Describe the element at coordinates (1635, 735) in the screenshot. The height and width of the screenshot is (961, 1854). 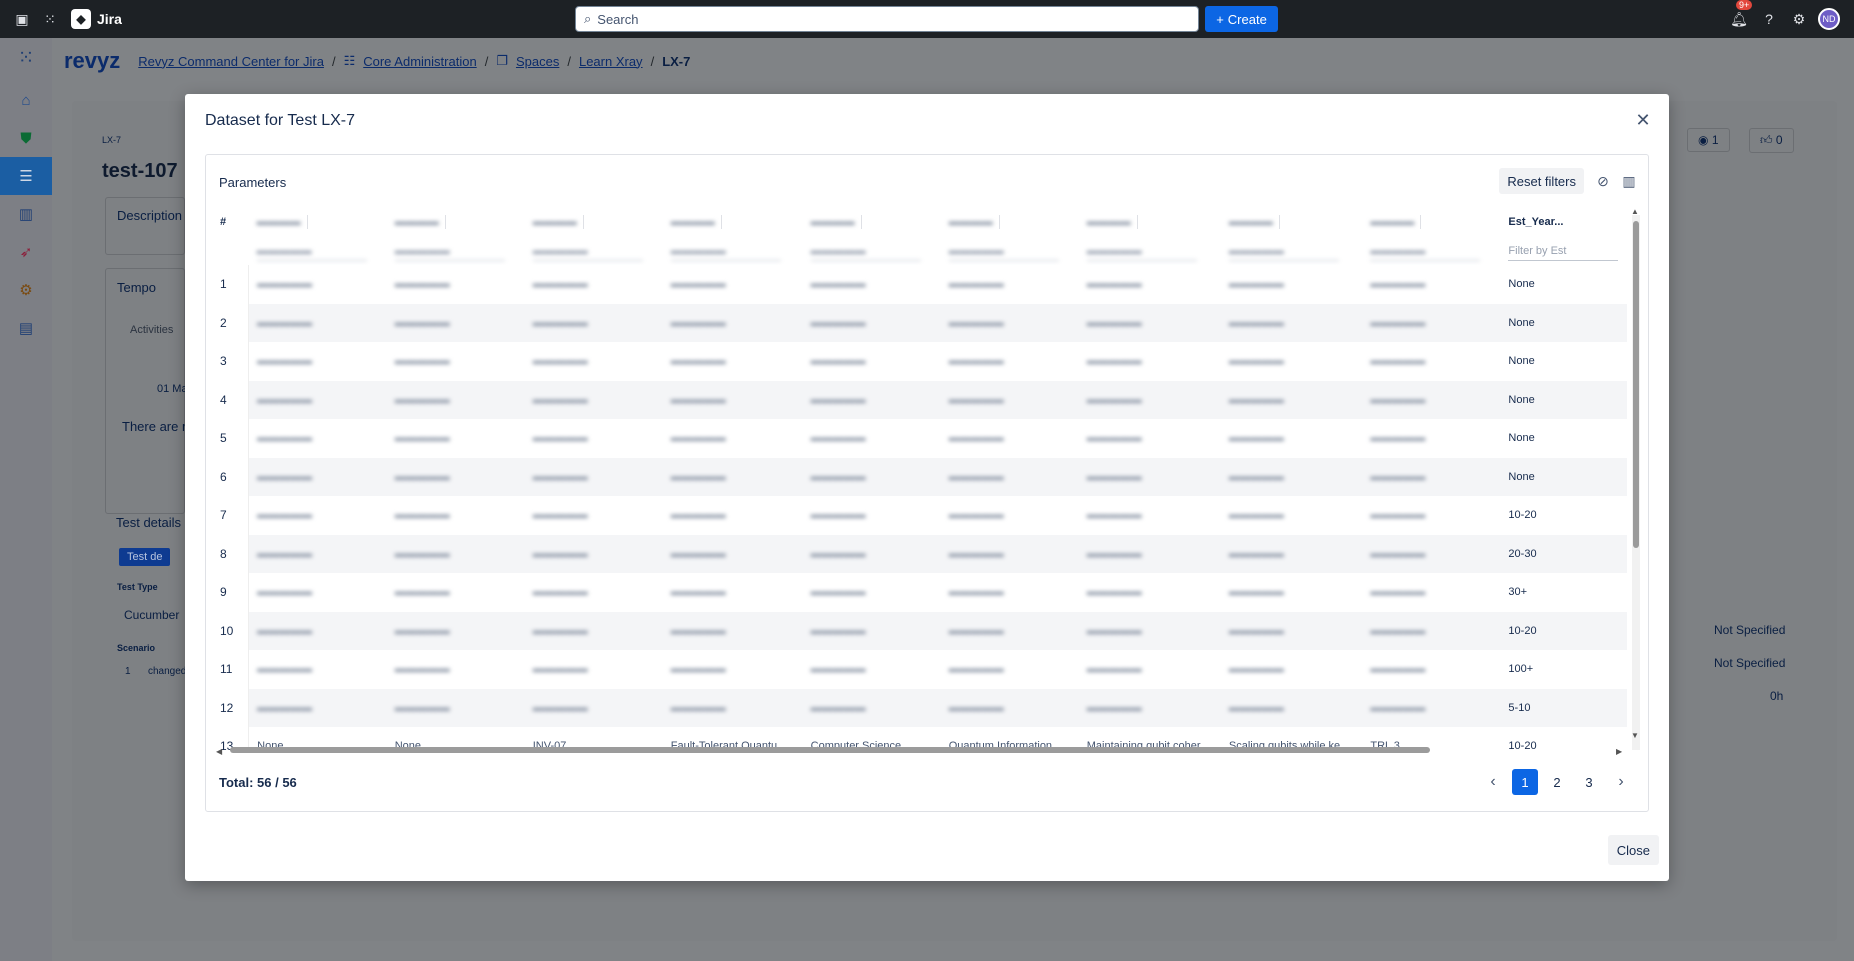
I see `scroll-down-arrow: ▼` at that location.